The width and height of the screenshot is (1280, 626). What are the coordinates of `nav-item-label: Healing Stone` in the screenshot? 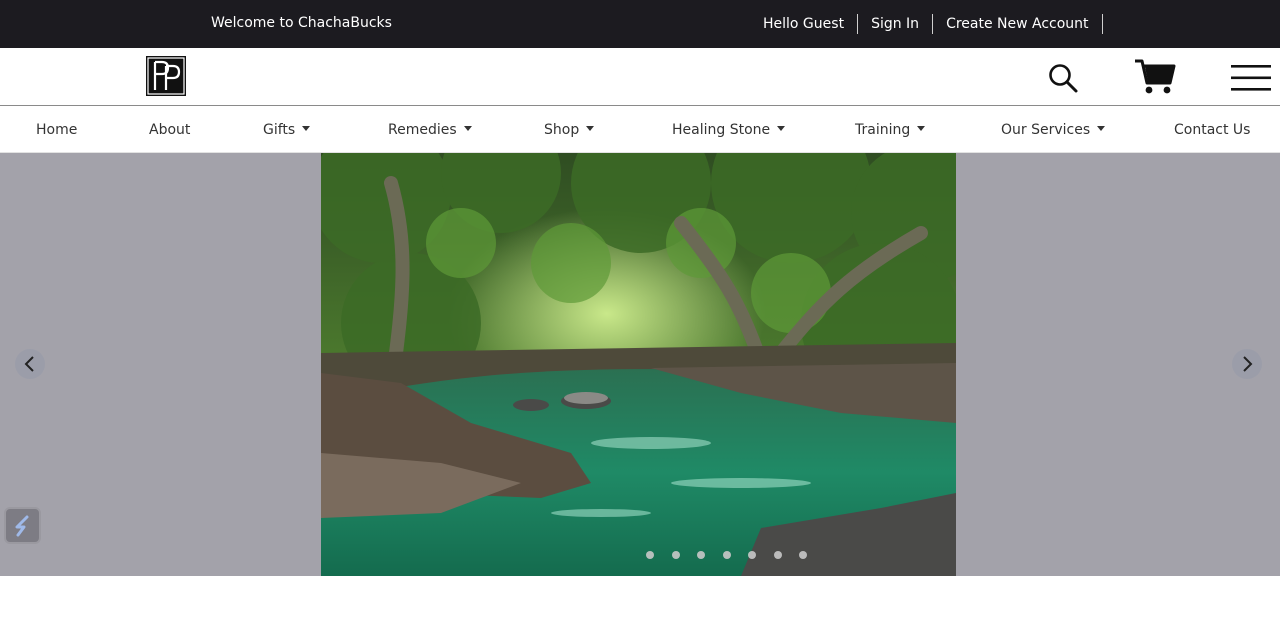 It's located at (721, 130).